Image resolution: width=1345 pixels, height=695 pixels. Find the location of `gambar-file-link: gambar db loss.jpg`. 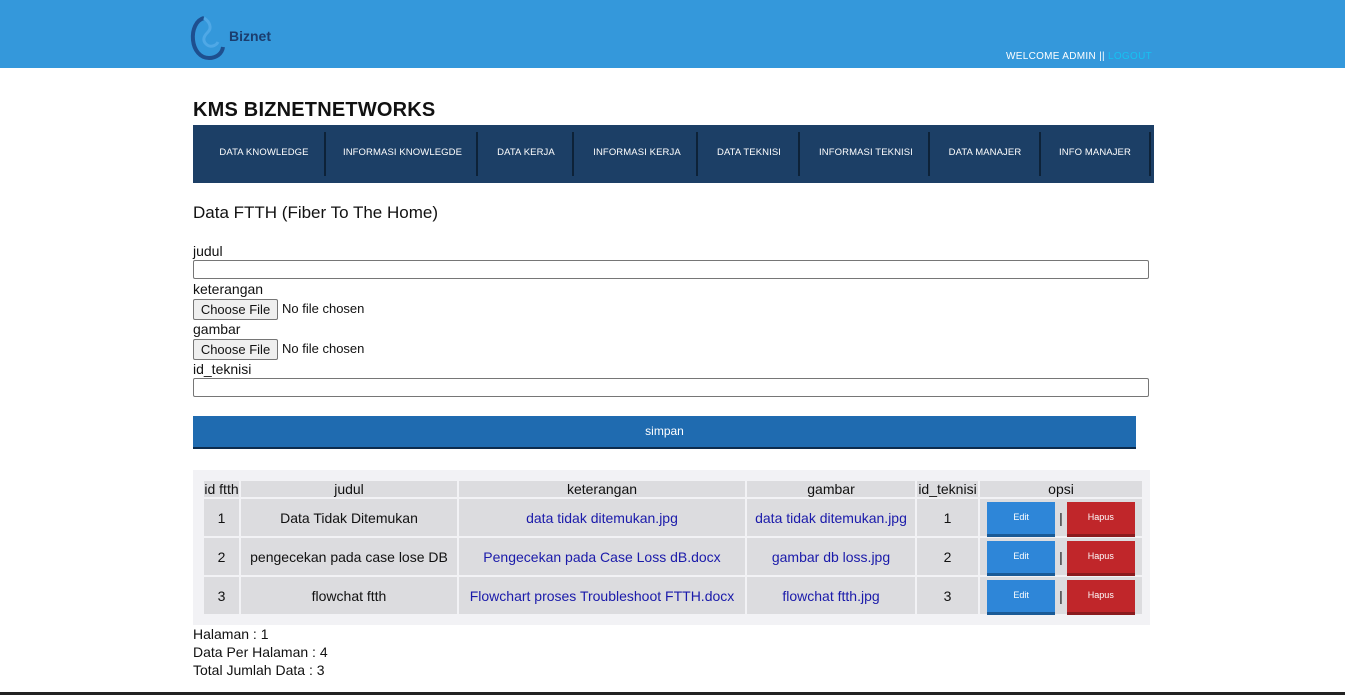

gambar-file-link: gambar db loss.jpg is located at coordinates (831, 557).